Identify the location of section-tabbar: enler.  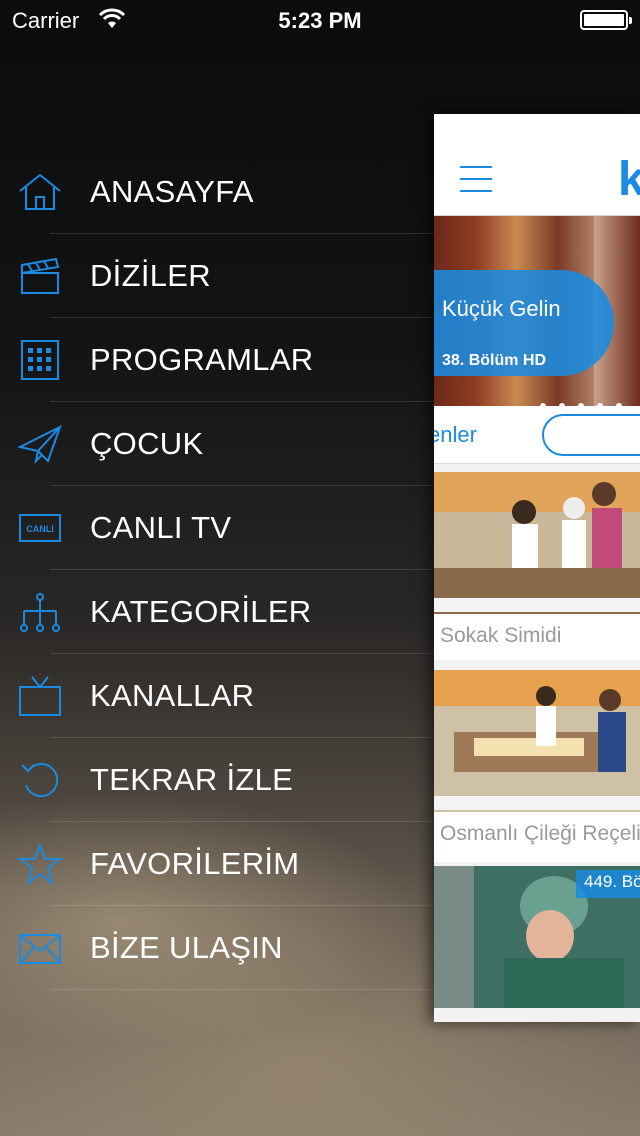
(537, 435).